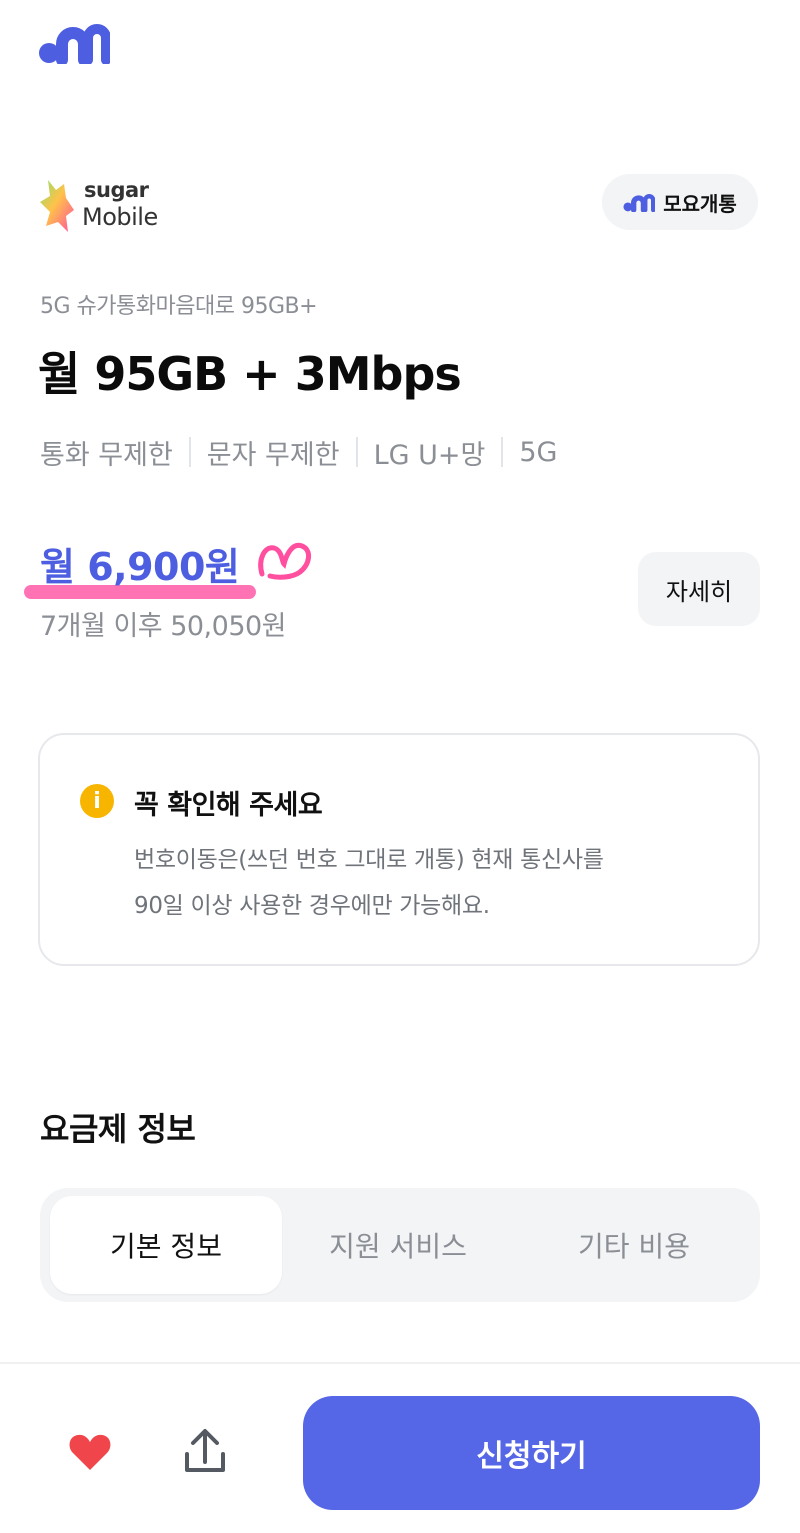  I want to click on moyo-activation-badge: 모요개통, so click(680, 202).